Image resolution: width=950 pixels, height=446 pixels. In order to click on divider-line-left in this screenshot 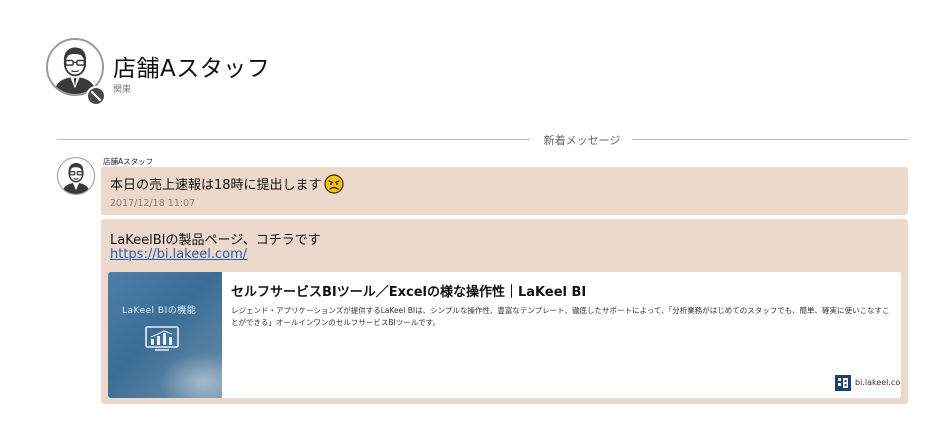, I will do `click(293, 139)`.